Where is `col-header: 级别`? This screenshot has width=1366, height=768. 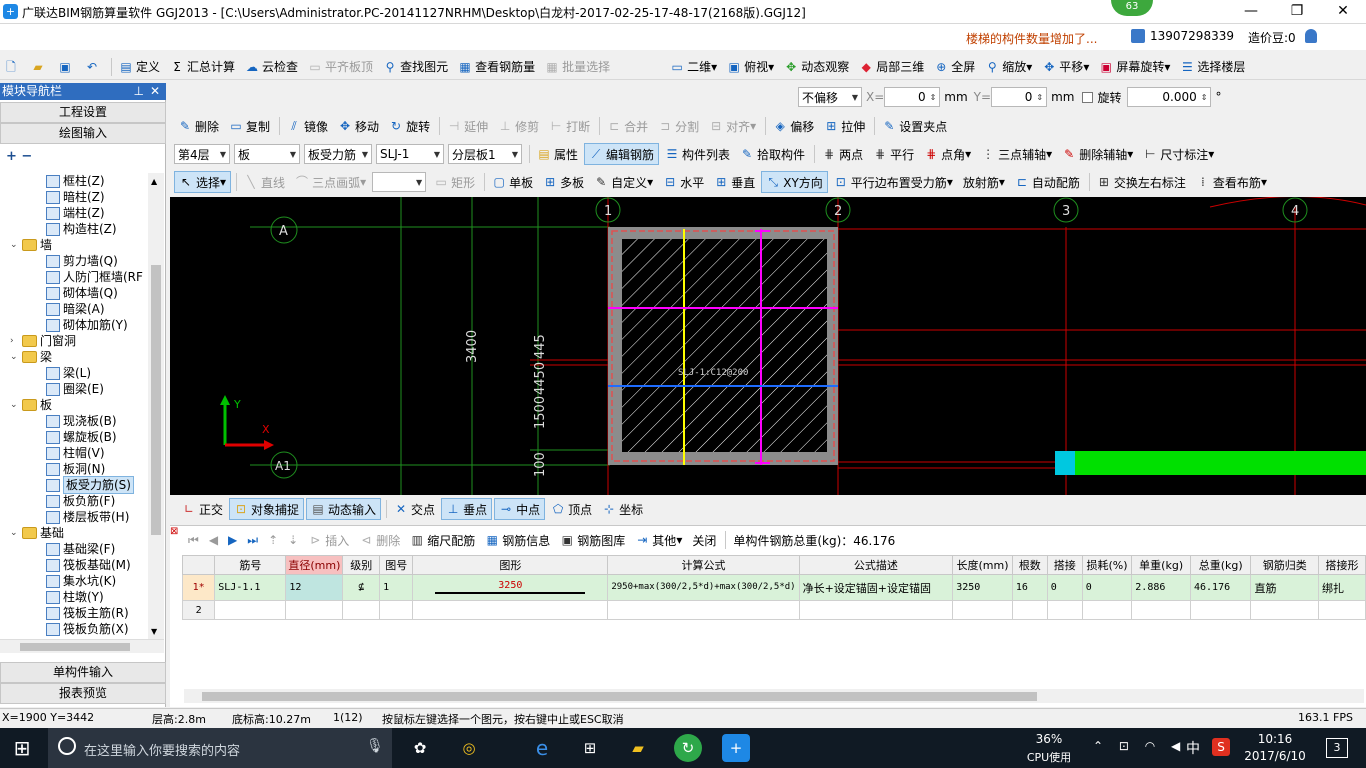
col-header: 级别 is located at coordinates (361, 565).